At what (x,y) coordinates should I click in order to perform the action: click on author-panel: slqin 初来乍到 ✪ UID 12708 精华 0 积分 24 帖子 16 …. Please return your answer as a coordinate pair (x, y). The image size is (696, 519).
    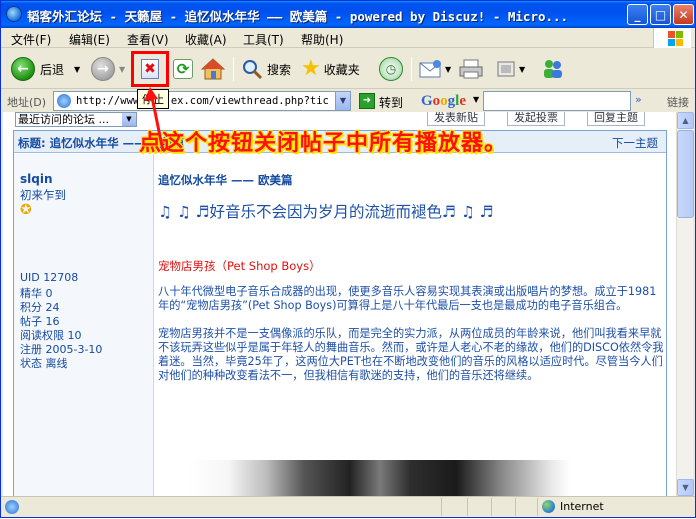
    Looking at the image, I should click on (84, 325).